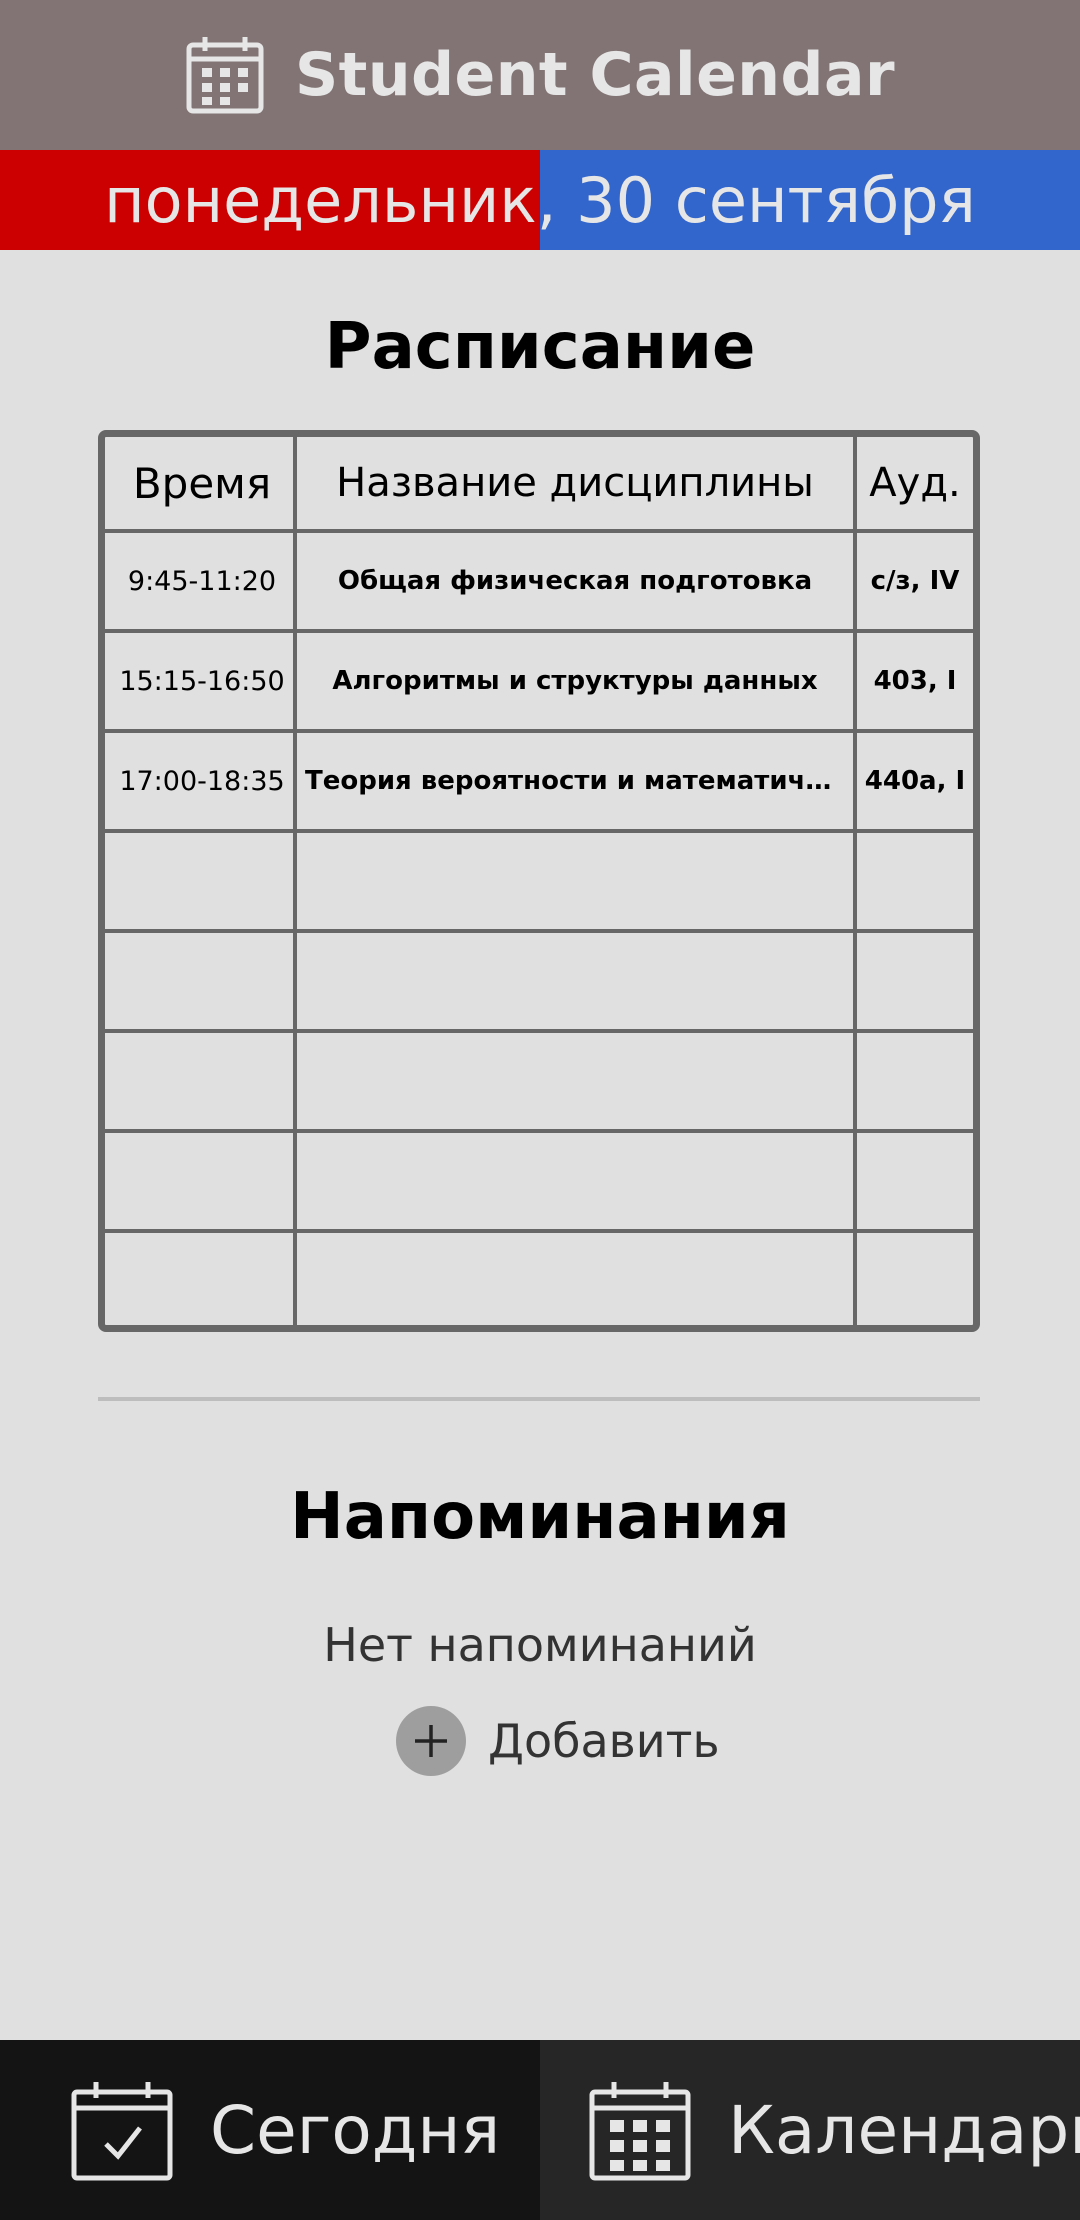 The width and height of the screenshot is (1080, 2220). What do you see at coordinates (604, 1741) in the screenshot?
I see `add-reminder-label: Добавить` at bounding box center [604, 1741].